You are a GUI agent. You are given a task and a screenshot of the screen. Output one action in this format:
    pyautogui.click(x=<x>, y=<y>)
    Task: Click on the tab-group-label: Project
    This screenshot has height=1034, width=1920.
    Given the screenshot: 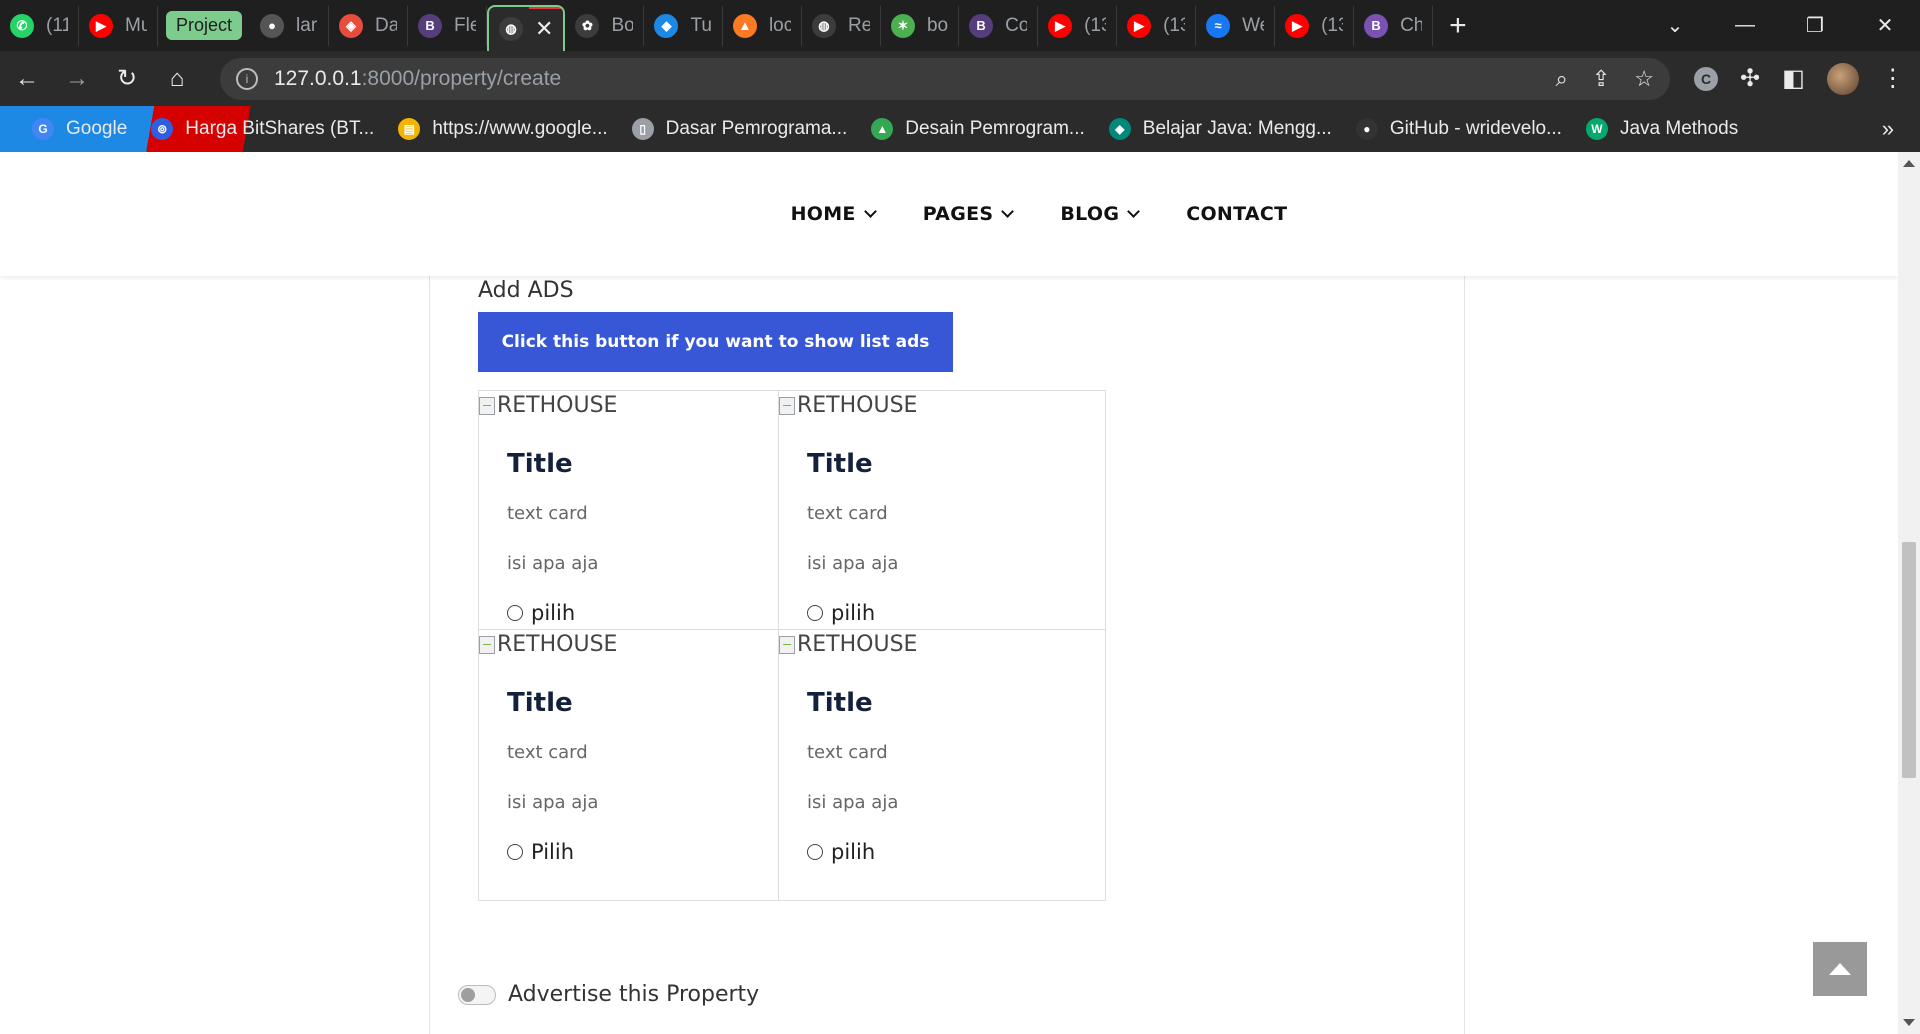 What is the action you would take?
    pyautogui.click(x=204, y=25)
    